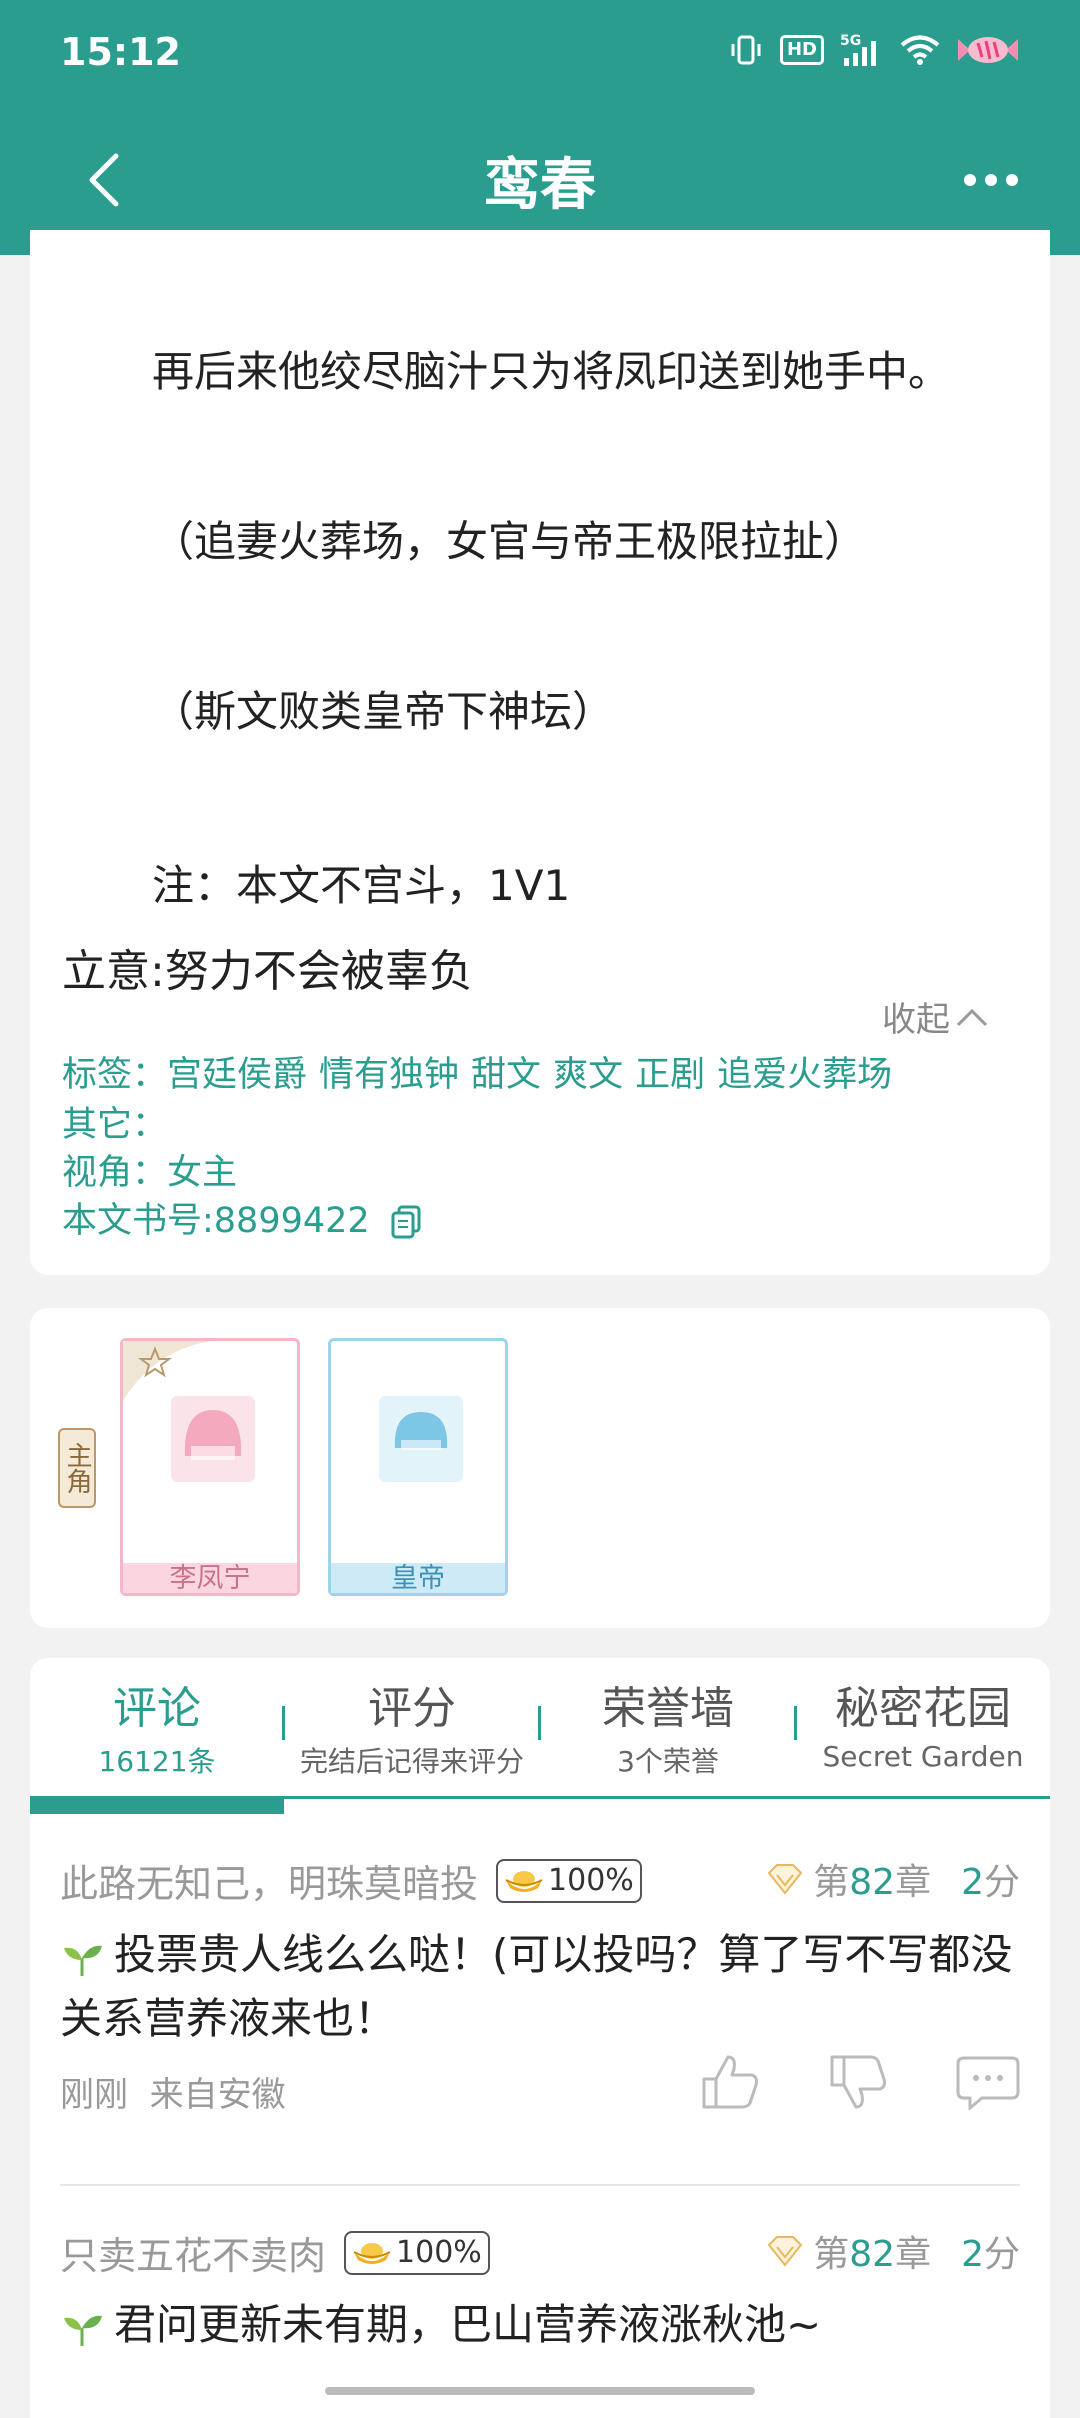  Describe the element at coordinates (730, 2082) in the screenshot. I see `thumbs-up-icon` at that location.